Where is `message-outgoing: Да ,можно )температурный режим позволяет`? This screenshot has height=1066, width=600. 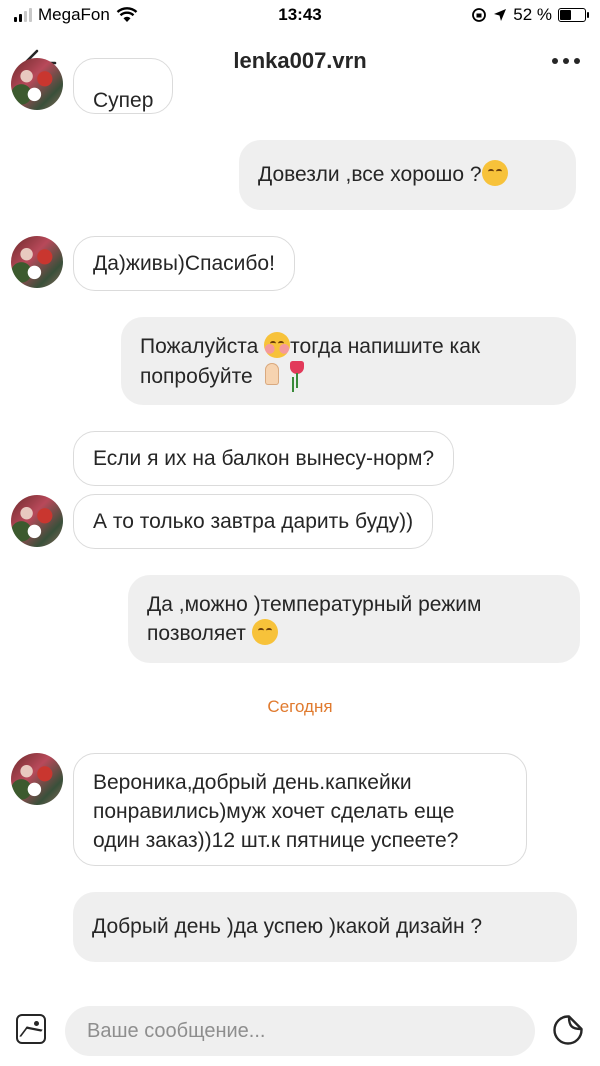 message-outgoing: Да ,можно )температурный режим позволяет is located at coordinates (354, 619).